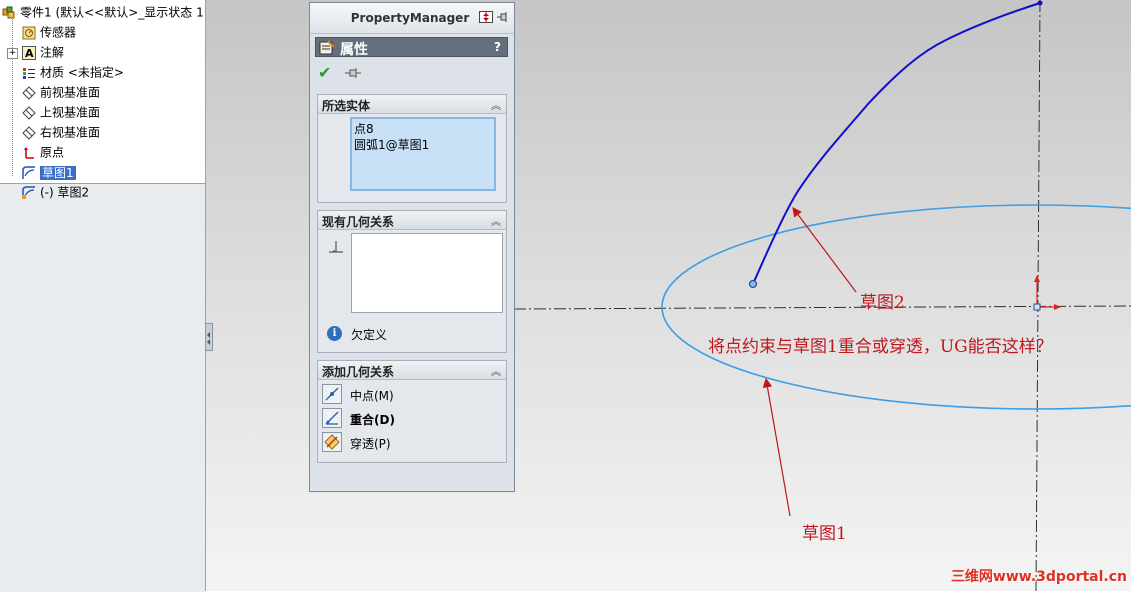  I want to click on tree-root-label: 零件1 (默认<<默认>_显示状态 1, so click(112, 12).